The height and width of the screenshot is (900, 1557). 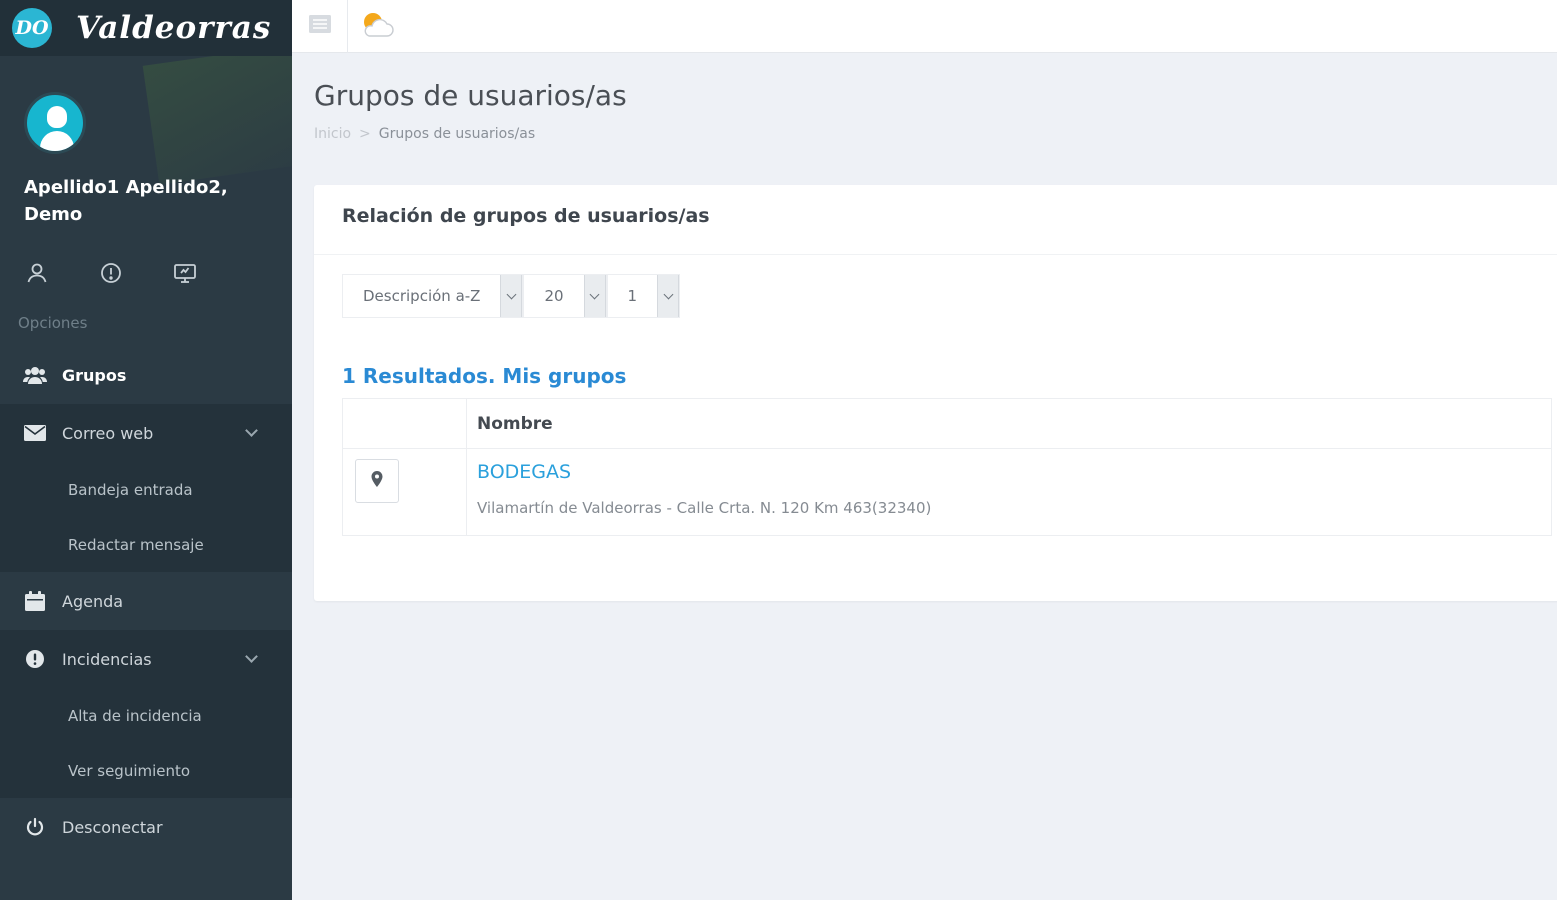 What do you see at coordinates (32, 28) in the screenshot?
I see `brand-logo: DO` at bounding box center [32, 28].